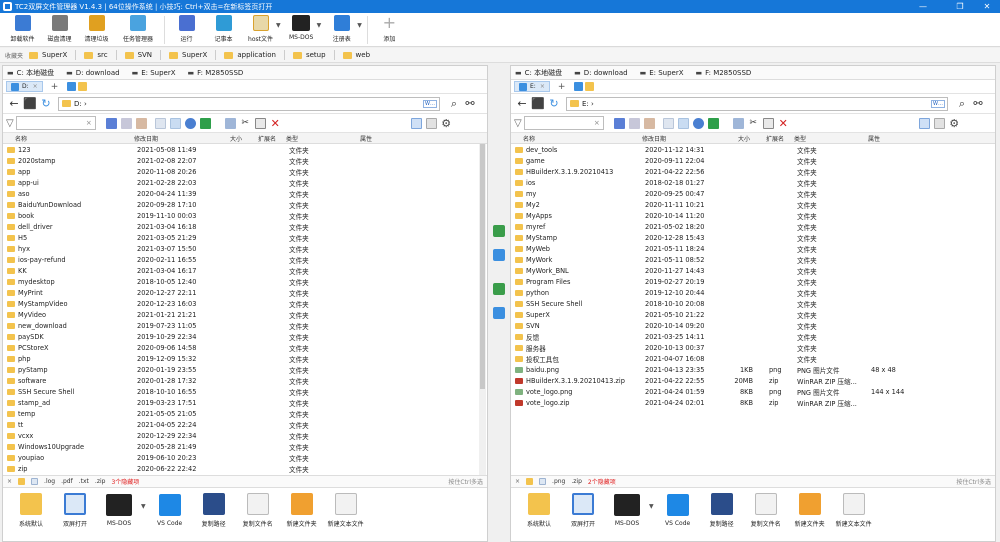  Describe the element at coordinates (499, 255) in the screenshot. I see `move-to-right-icon` at that location.